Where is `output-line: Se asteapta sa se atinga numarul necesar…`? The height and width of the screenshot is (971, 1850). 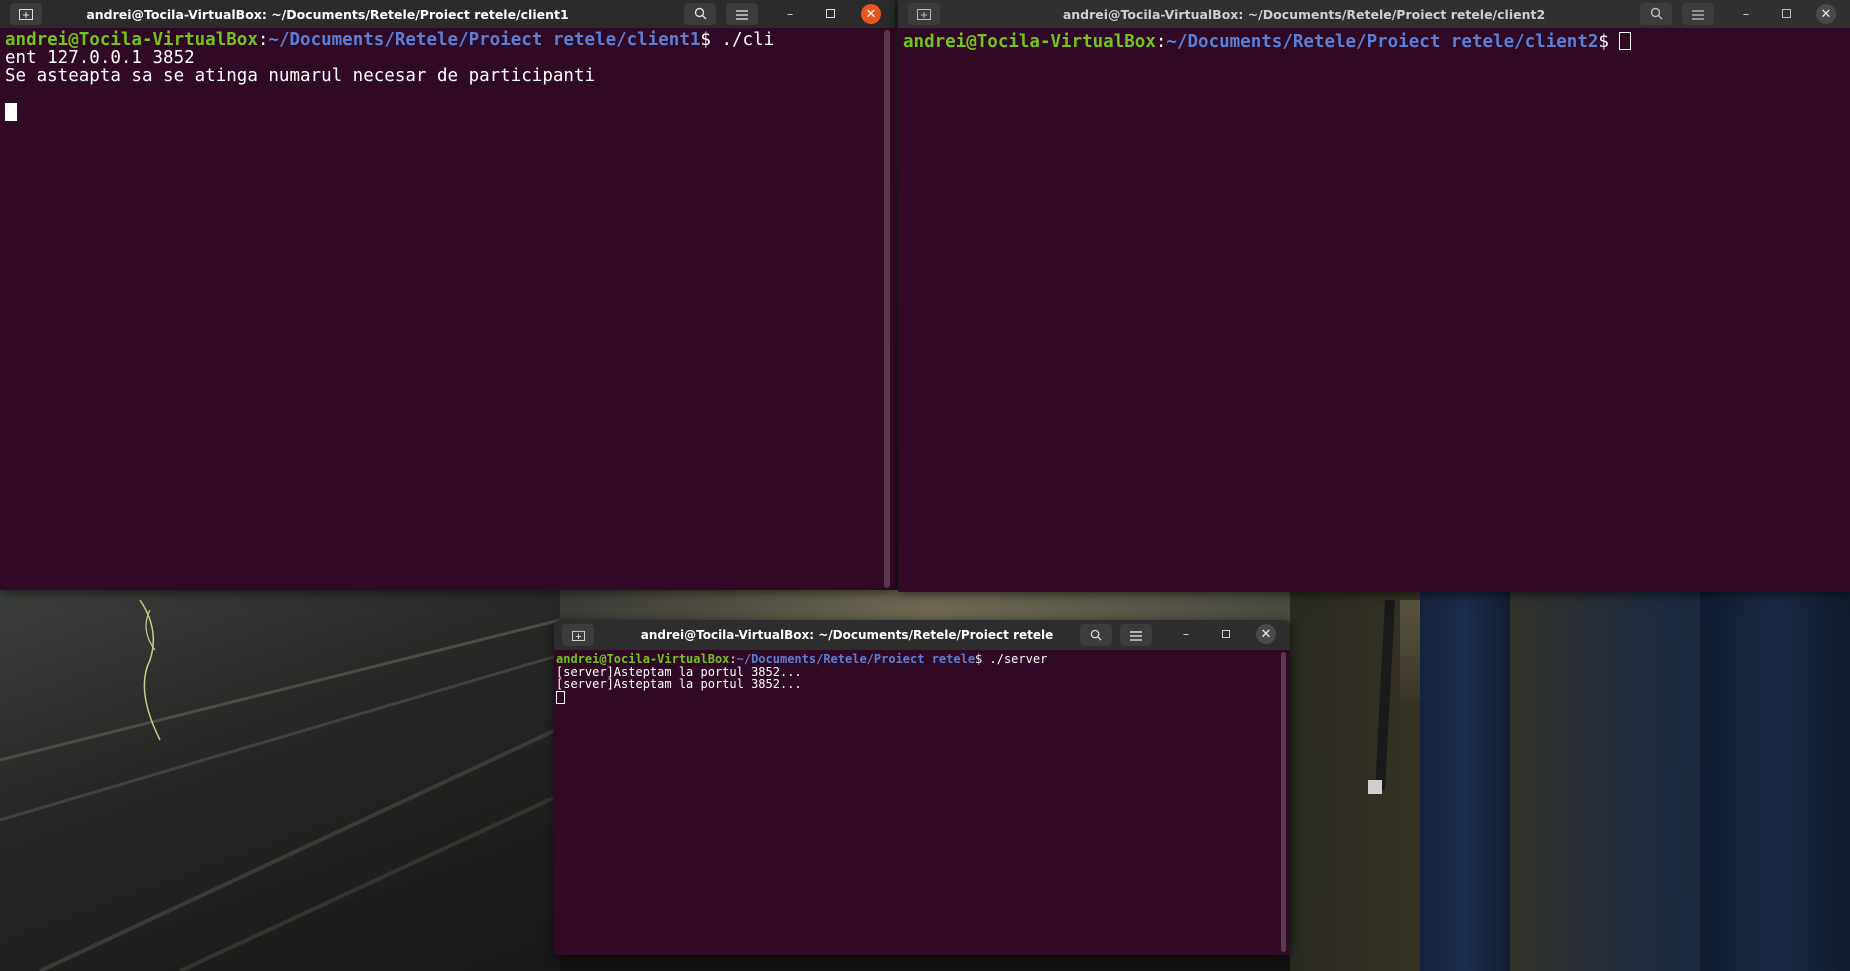
output-line: Se asteapta sa se atinga numarul necesar… is located at coordinates (300, 76).